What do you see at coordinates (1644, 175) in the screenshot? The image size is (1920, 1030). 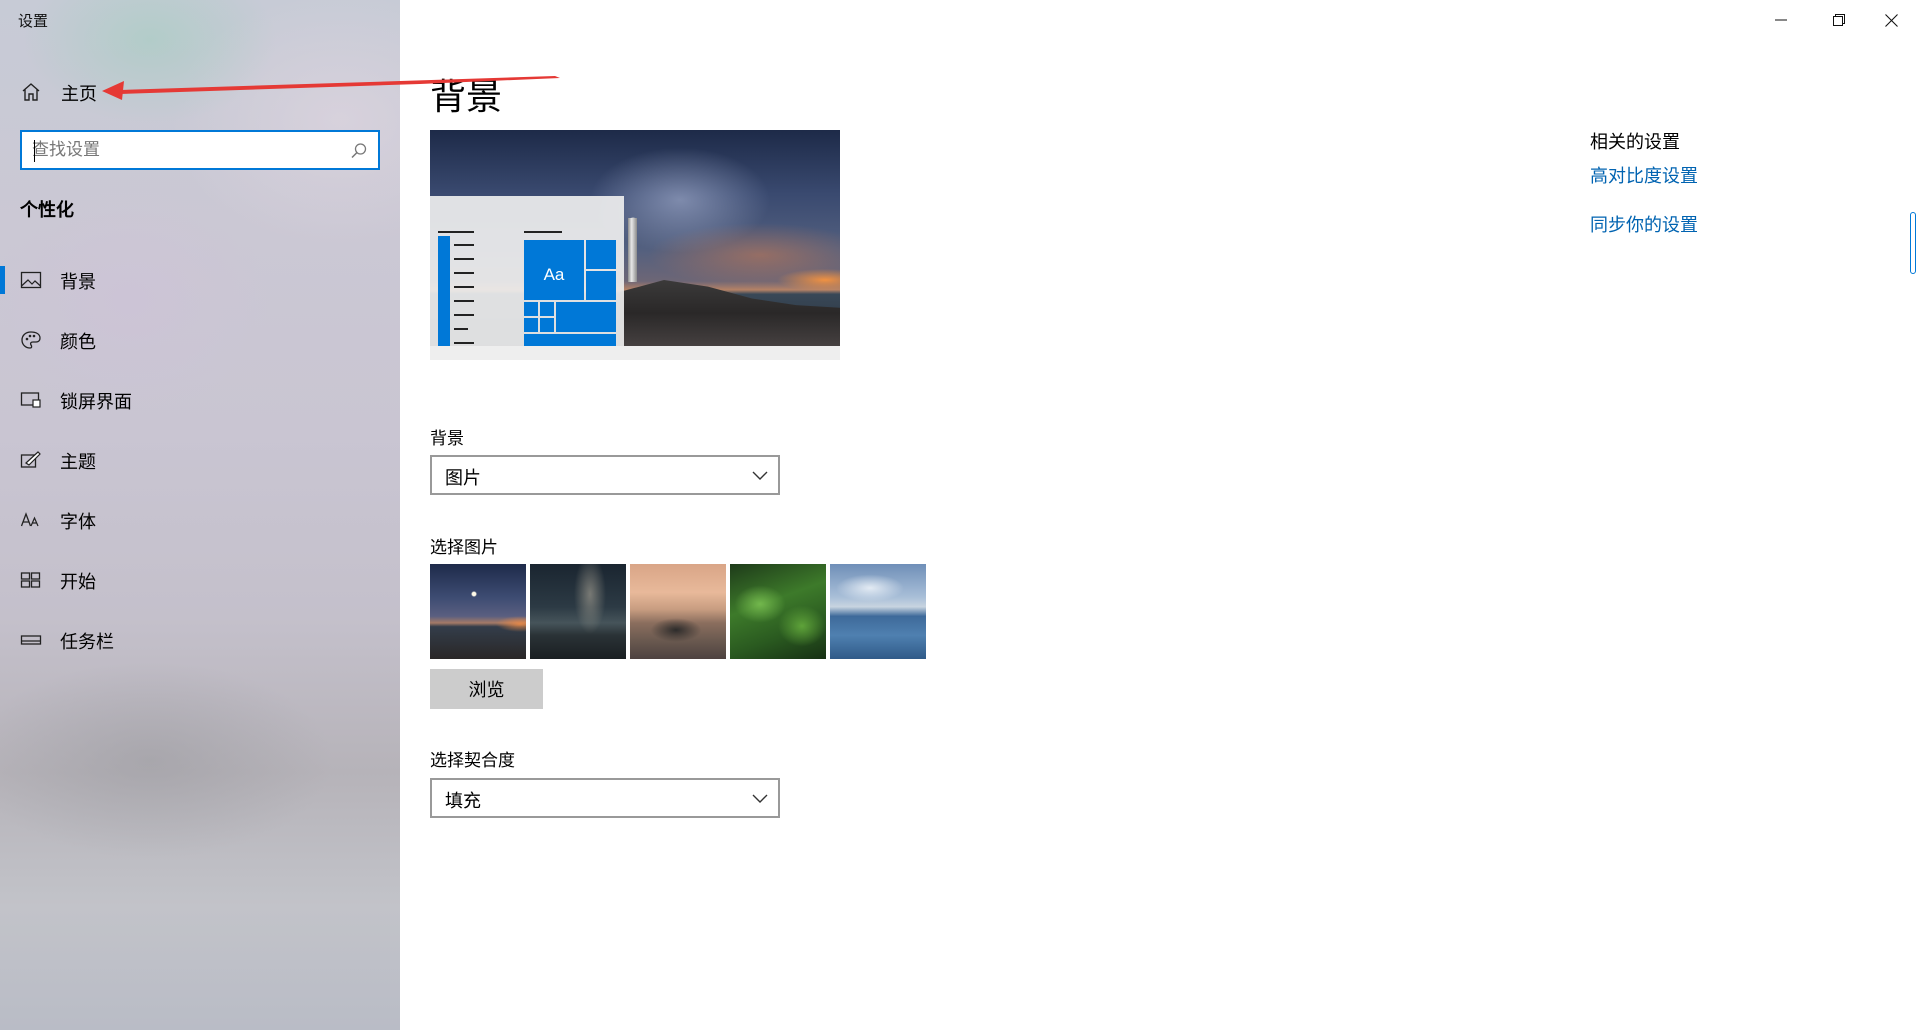 I see `high-contrast-link: 高对比度设置` at bounding box center [1644, 175].